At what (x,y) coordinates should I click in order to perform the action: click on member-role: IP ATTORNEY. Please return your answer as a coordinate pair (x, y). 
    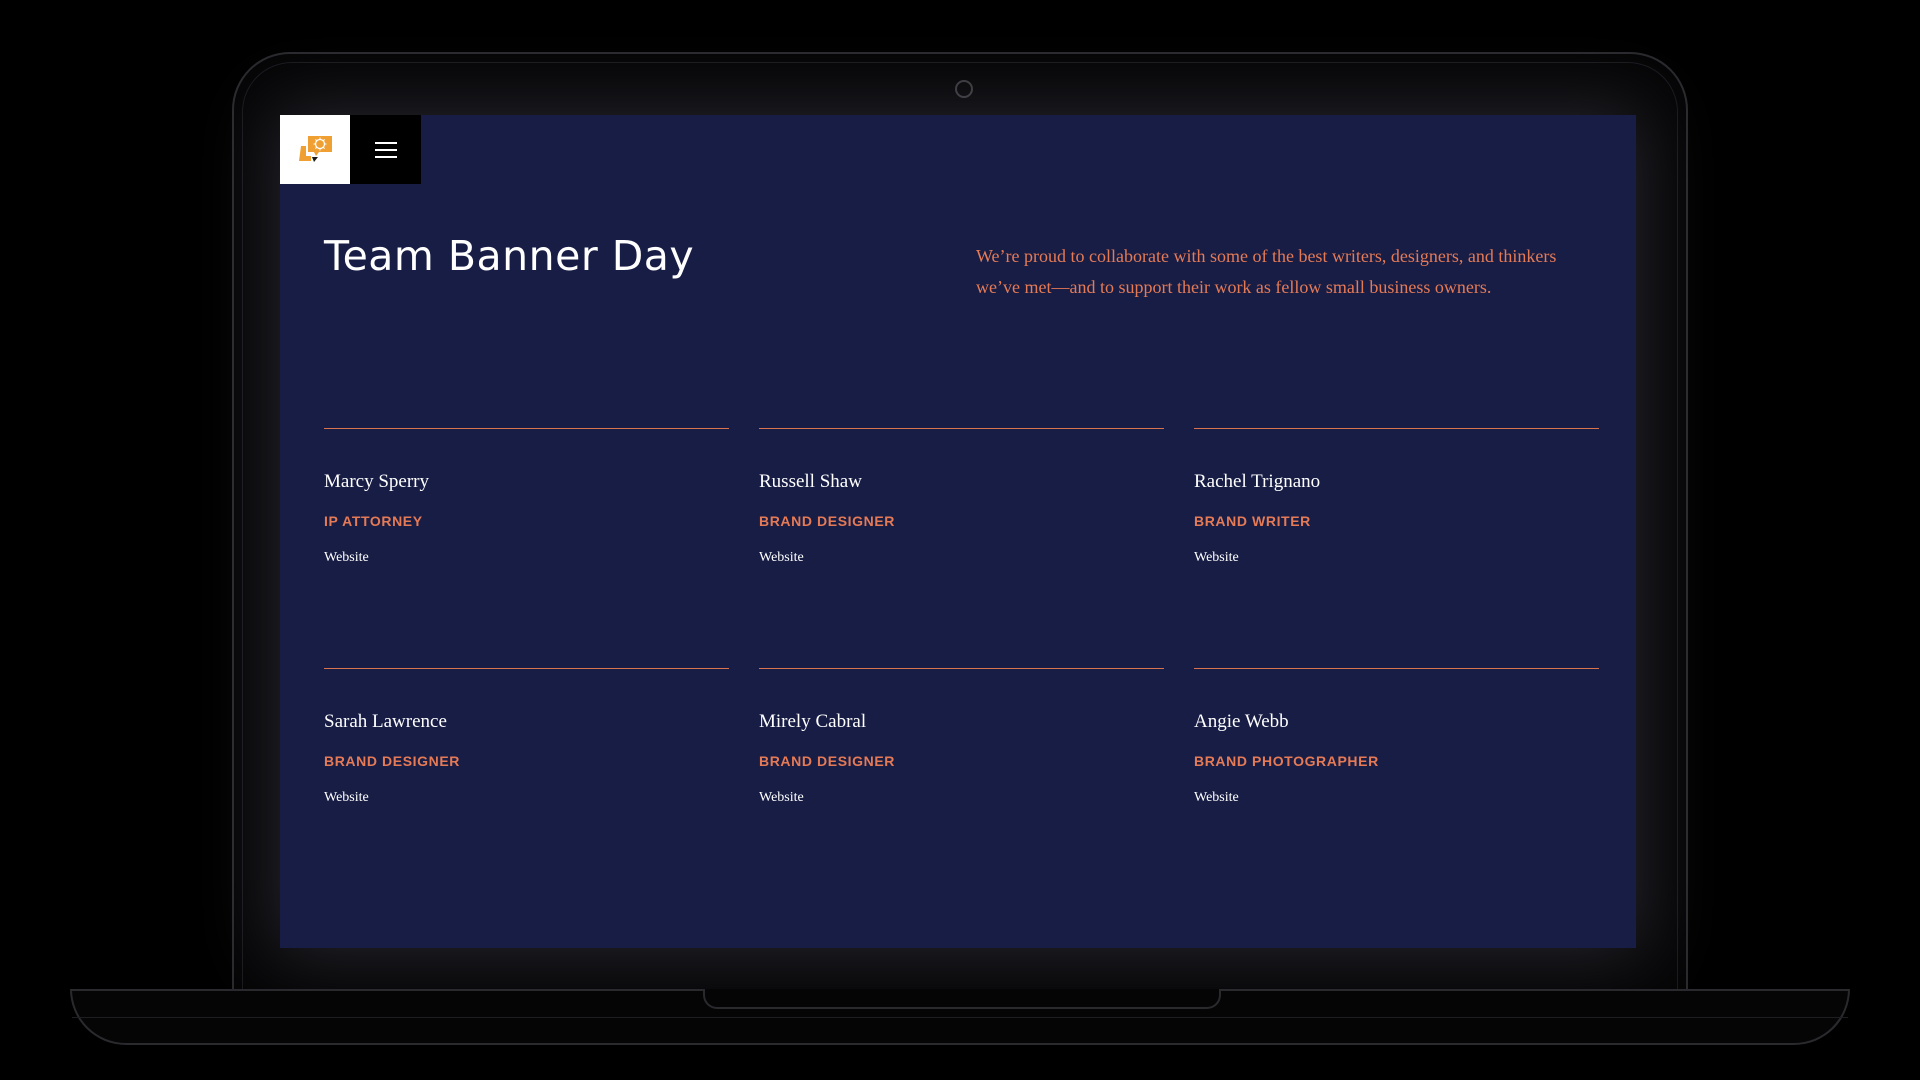
    Looking at the image, I should click on (373, 521).